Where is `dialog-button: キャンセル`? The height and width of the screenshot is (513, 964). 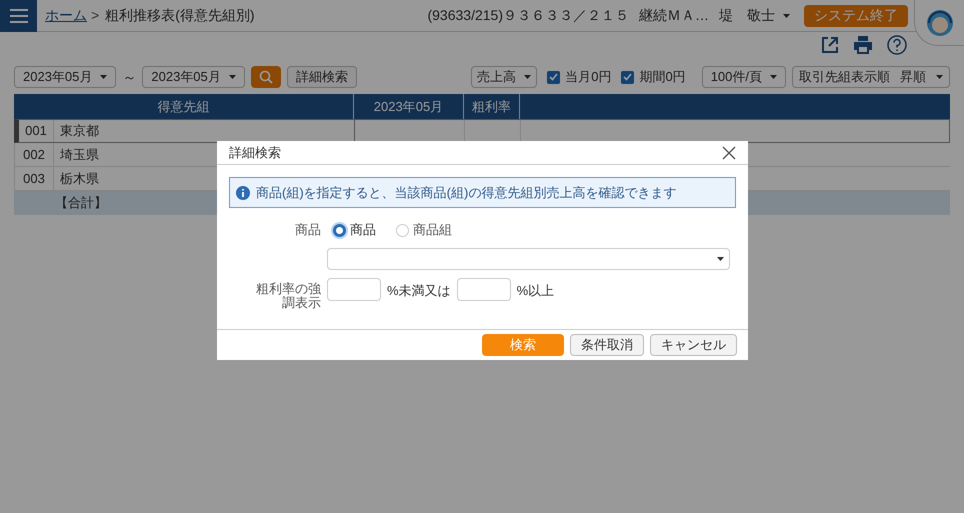 dialog-button: キャンセル is located at coordinates (693, 345).